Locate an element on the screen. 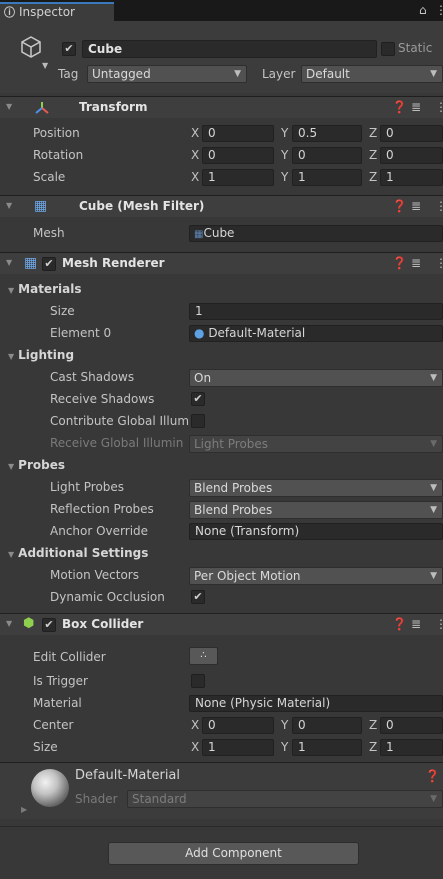  dynamic-occlusion-checkbox: ✔ is located at coordinates (198, 597).